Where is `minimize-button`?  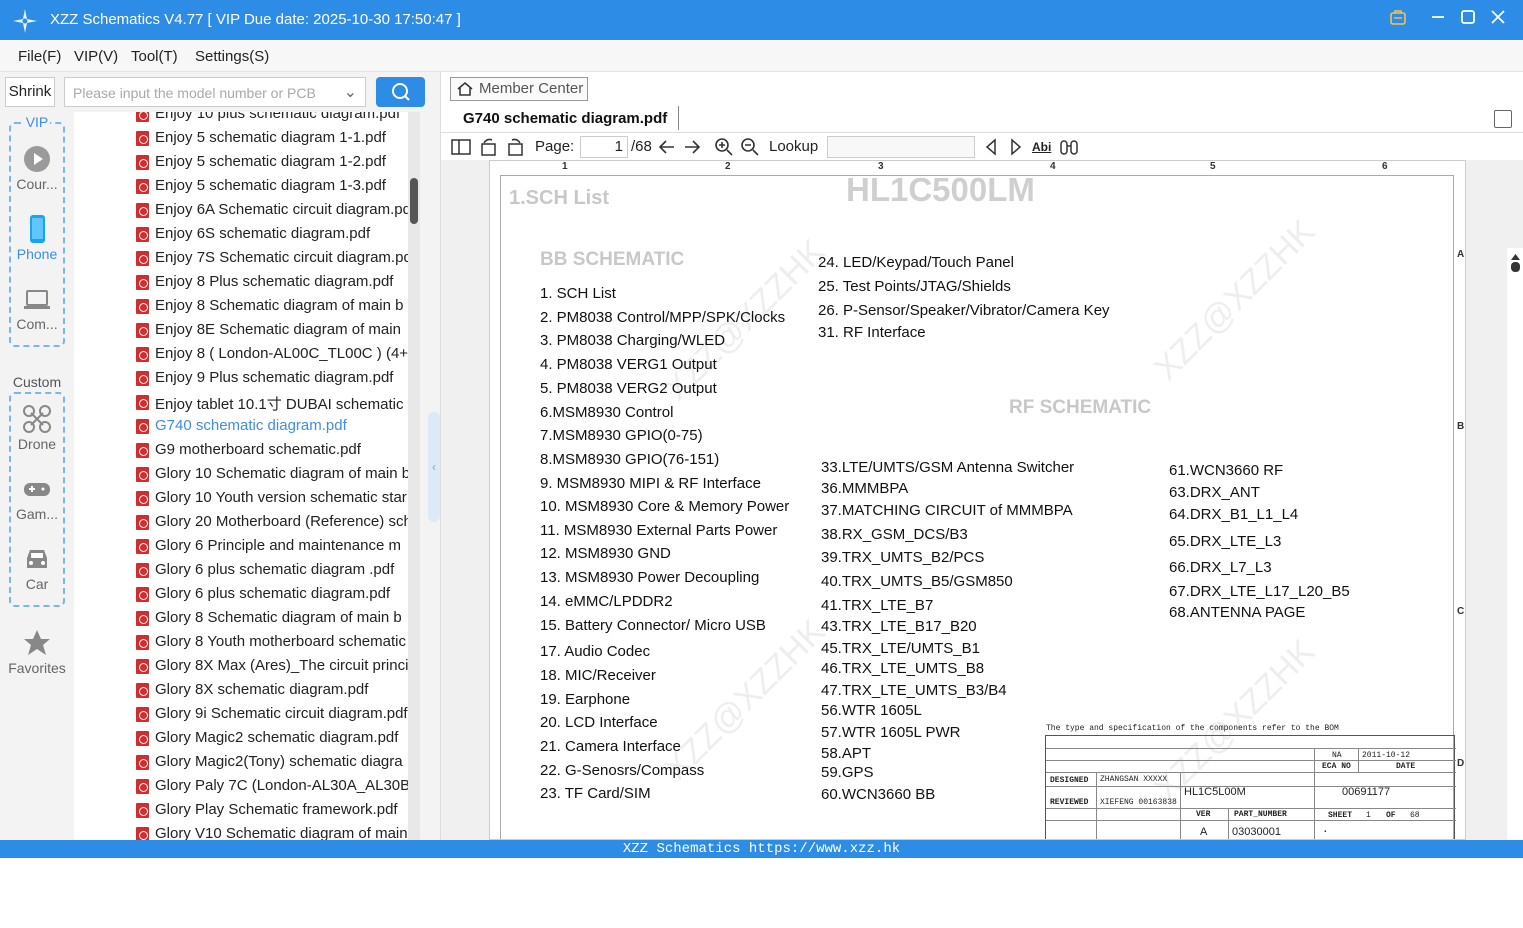
minimize-button is located at coordinates (1438, 20).